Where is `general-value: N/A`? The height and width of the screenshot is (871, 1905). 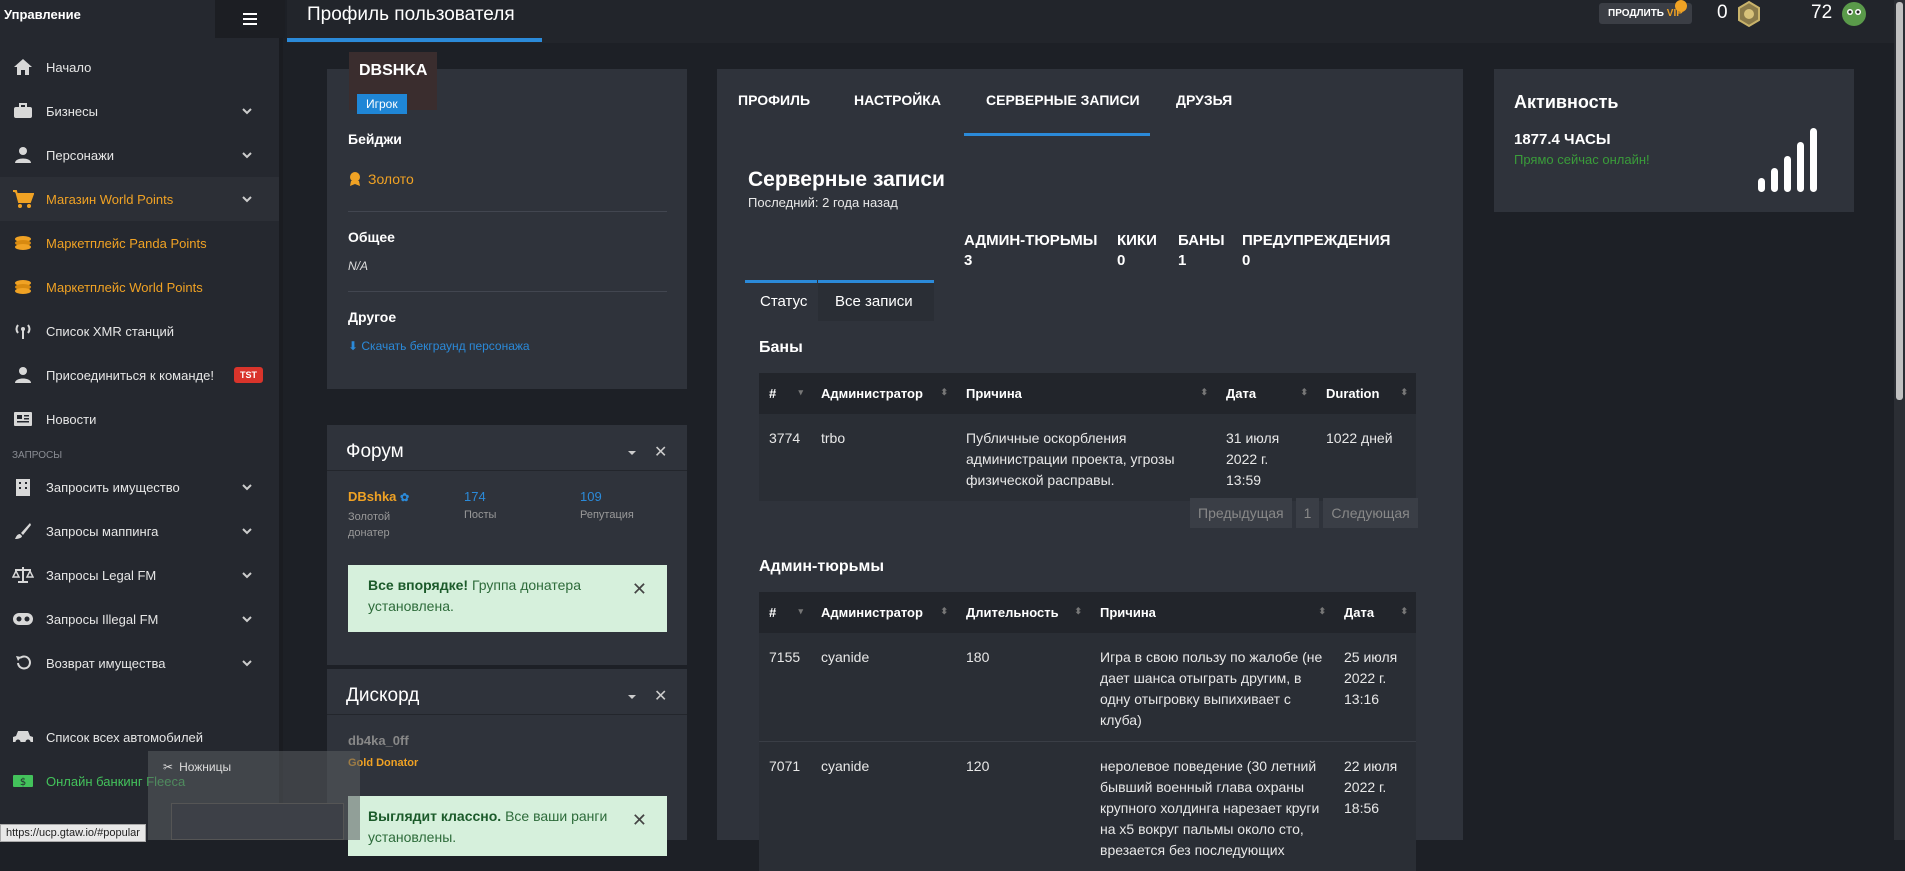
general-value: N/A is located at coordinates (358, 266).